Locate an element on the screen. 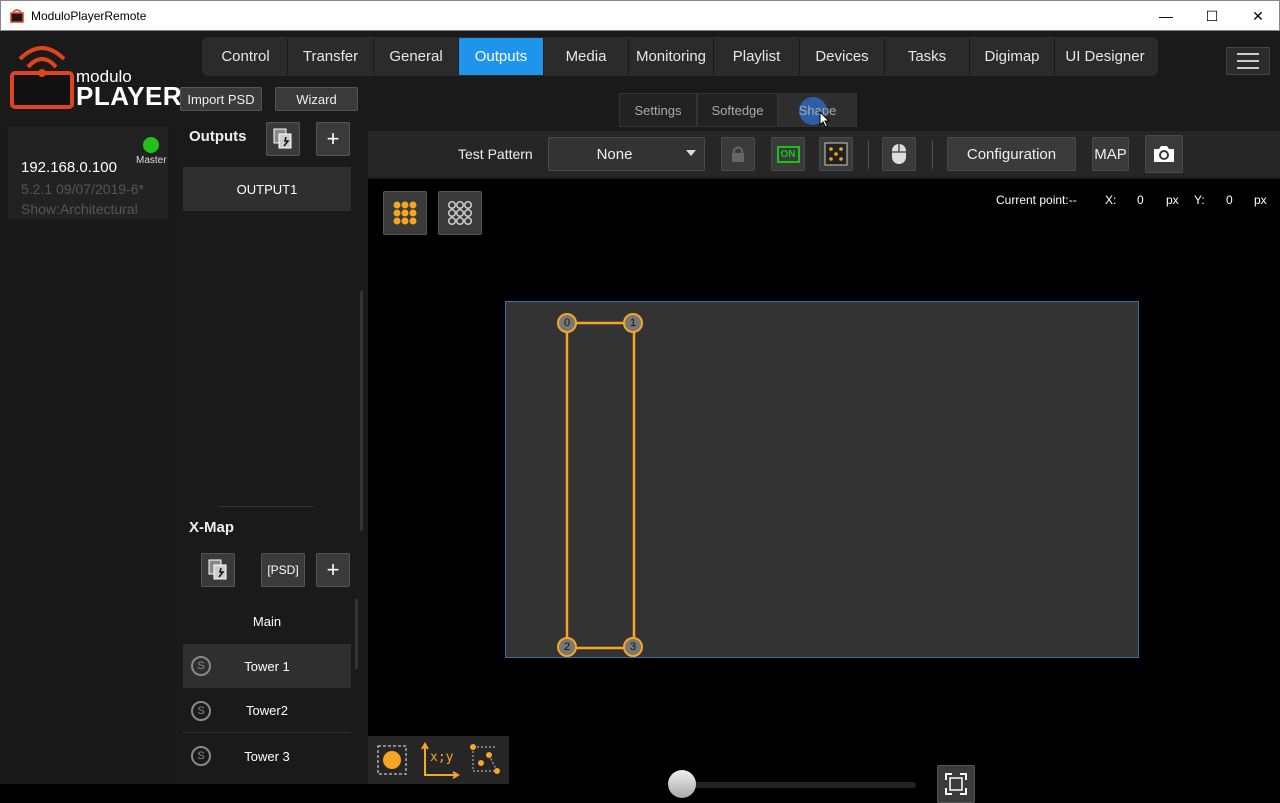 This screenshot has width=1280, height=803. subtab-softedge: Softedge is located at coordinates (737, 110).